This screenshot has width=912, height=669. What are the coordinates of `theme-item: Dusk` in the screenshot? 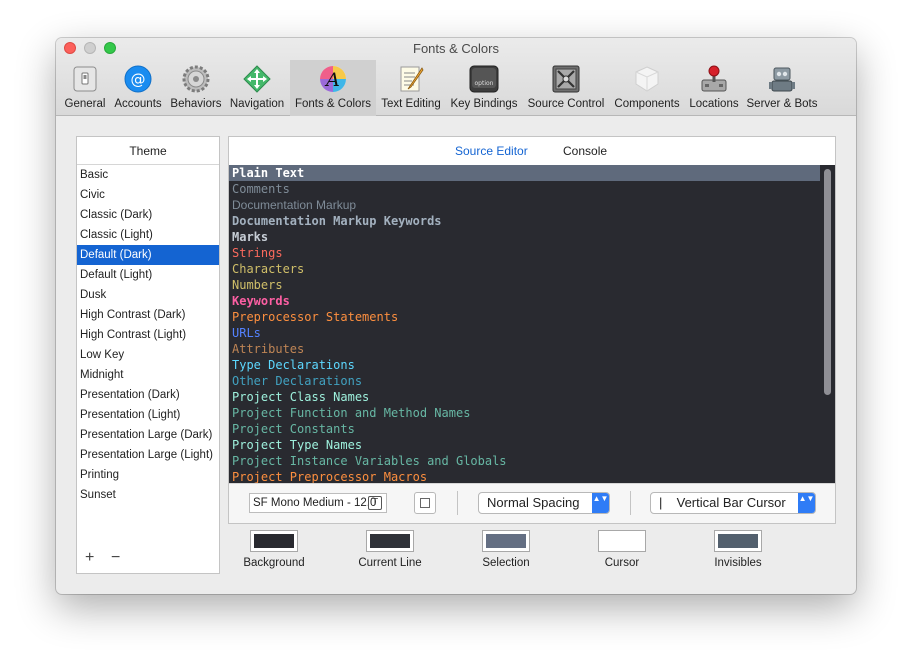 It's located at (148, 295).